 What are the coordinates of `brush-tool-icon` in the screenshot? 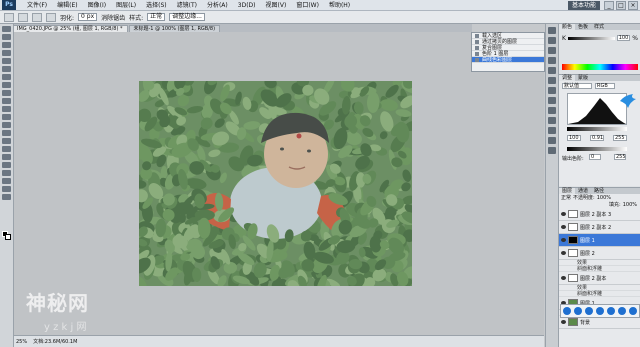 It's located at (6, 85).